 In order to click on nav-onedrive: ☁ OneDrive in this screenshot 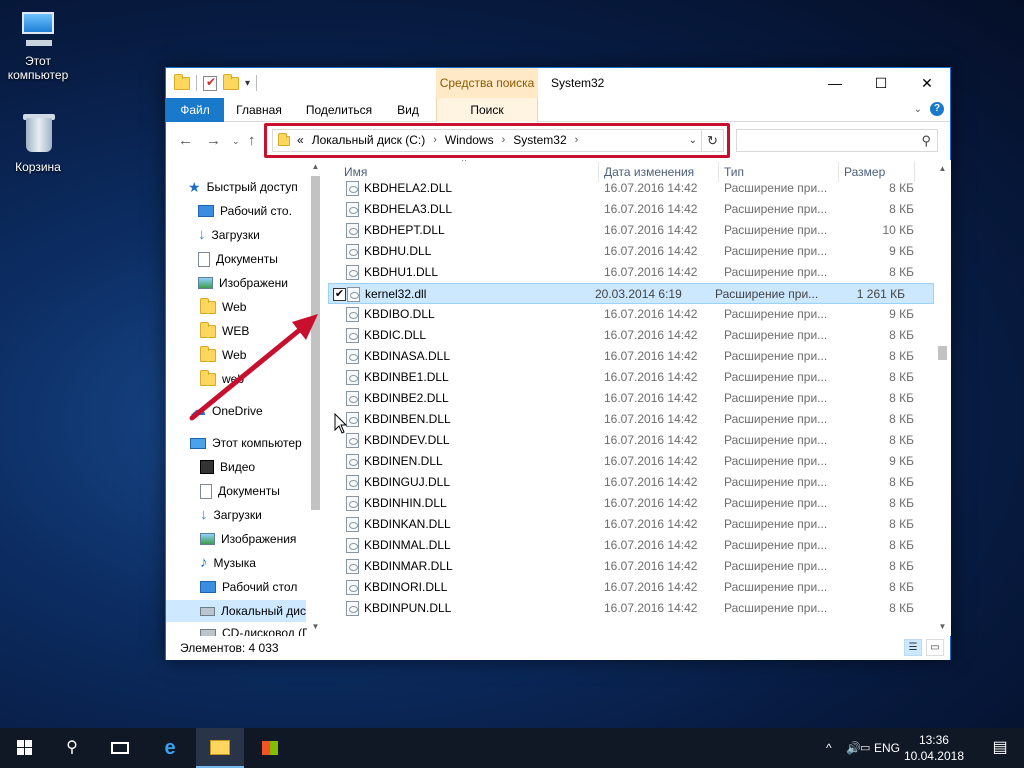, I will do `click(226, 411)`.